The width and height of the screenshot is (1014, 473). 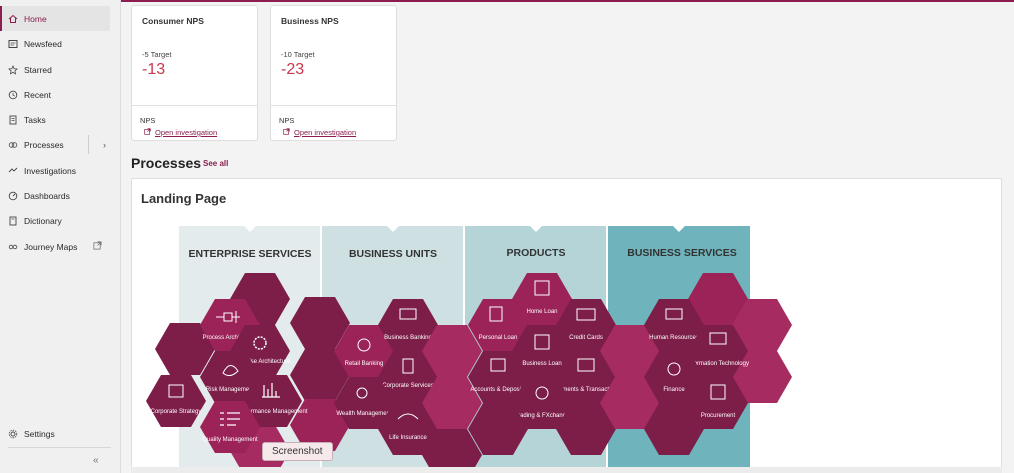 What do you see at coordinates (56, 433) in the screenshot?
I see `sidebar-item-settings: Settings` at bounding box center [56, 433].